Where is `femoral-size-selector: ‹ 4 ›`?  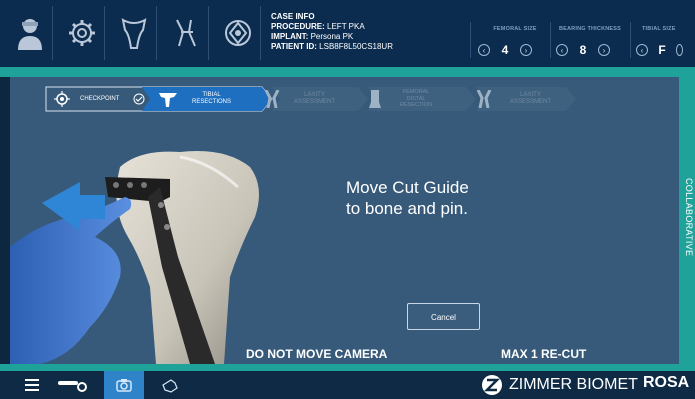 femoral-size-selector: ‹ 4 › is located at coordinates (505, 50).